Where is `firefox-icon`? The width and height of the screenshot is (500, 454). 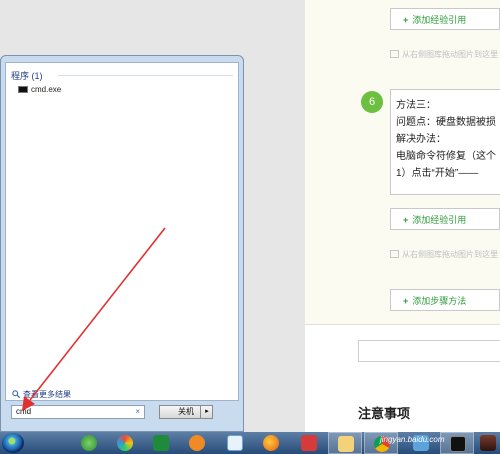
firefox-icon is located at coordinates (271, 443).